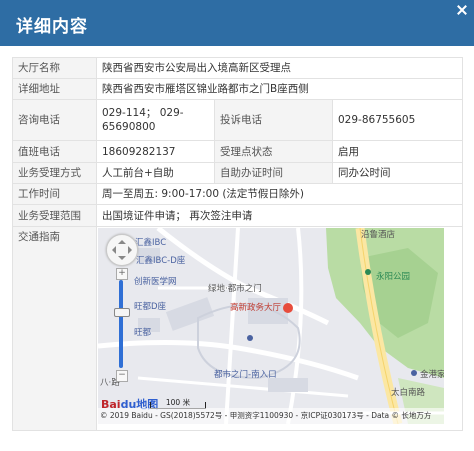  I want to click on map-label-medical: 创新医学网, so click(155, 282).